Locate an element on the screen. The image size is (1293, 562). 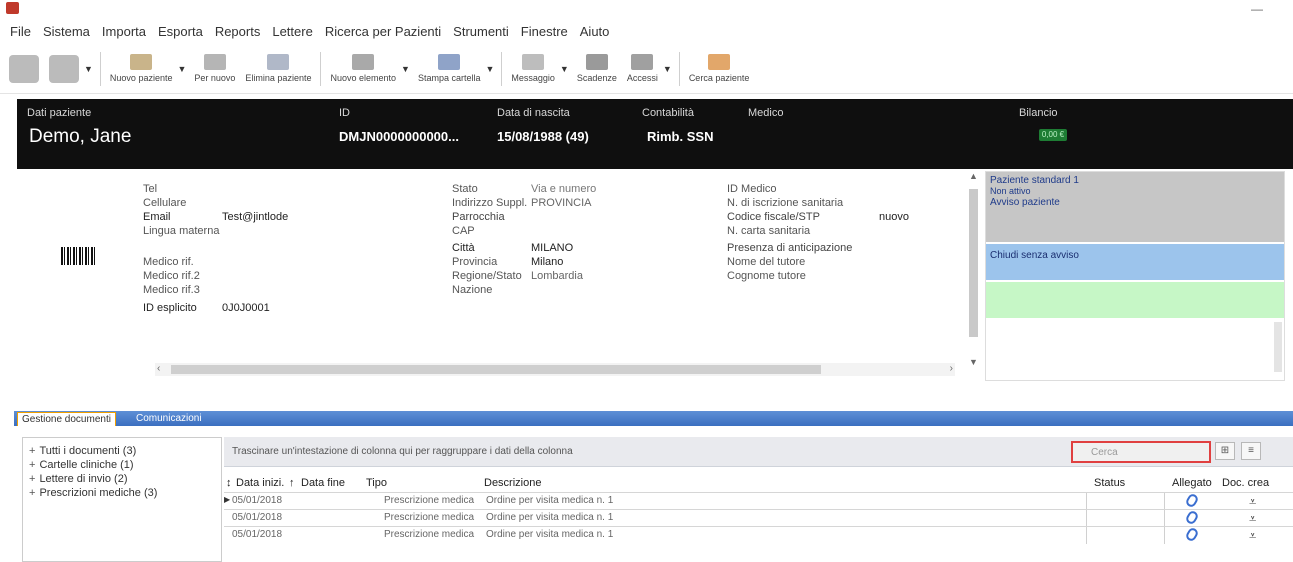
tree-item: + Tutti i documenti (3) is located at coordinates (82, 451).